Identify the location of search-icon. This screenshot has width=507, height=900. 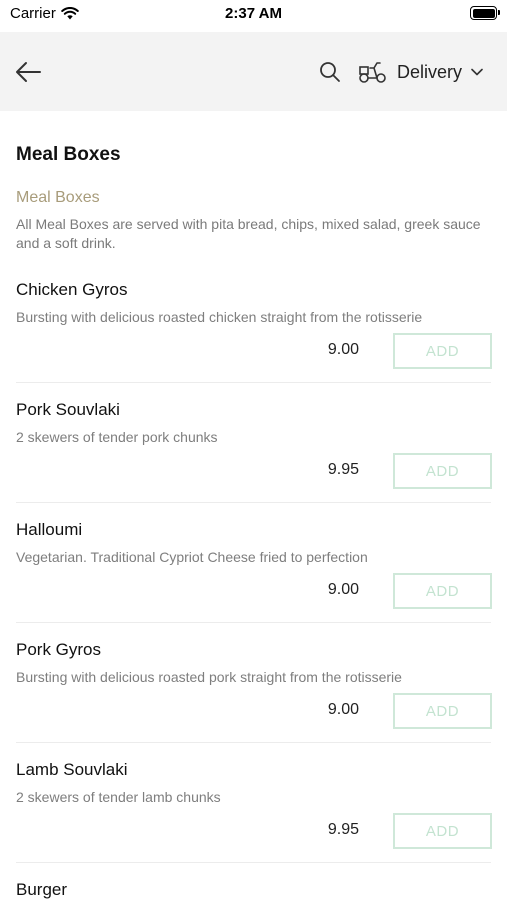
(330, 72).